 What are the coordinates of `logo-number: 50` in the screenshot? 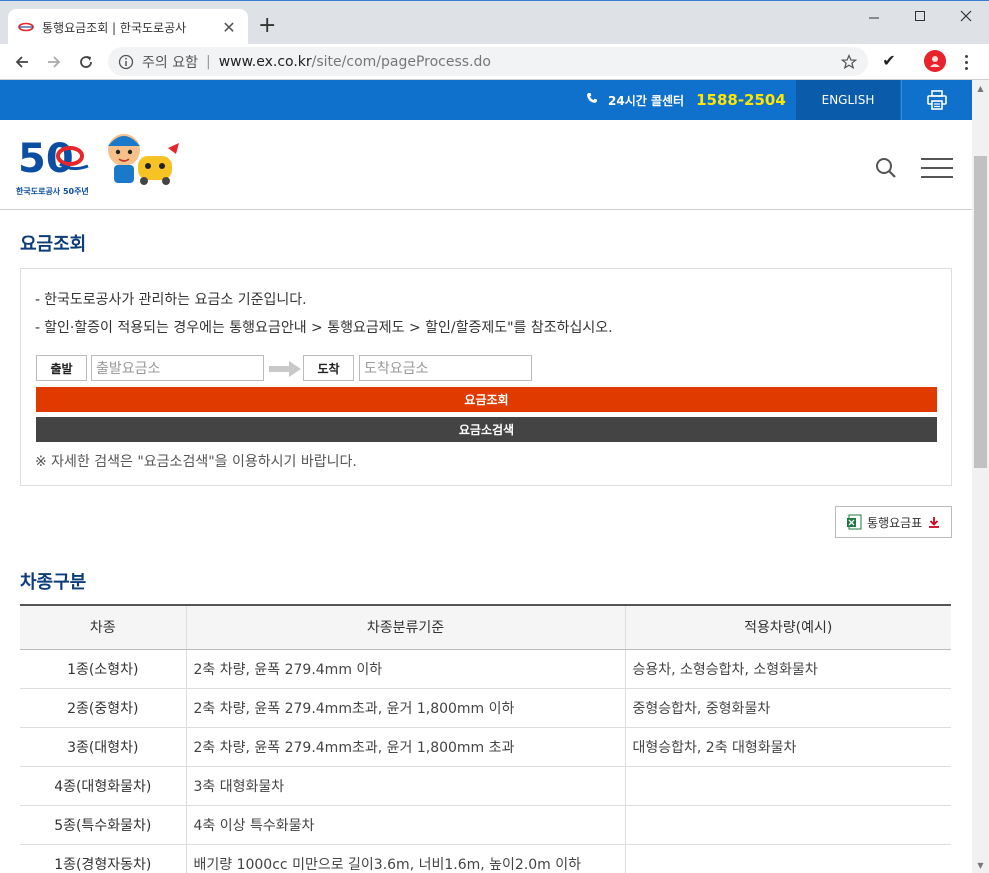 It's located at (46, 159).